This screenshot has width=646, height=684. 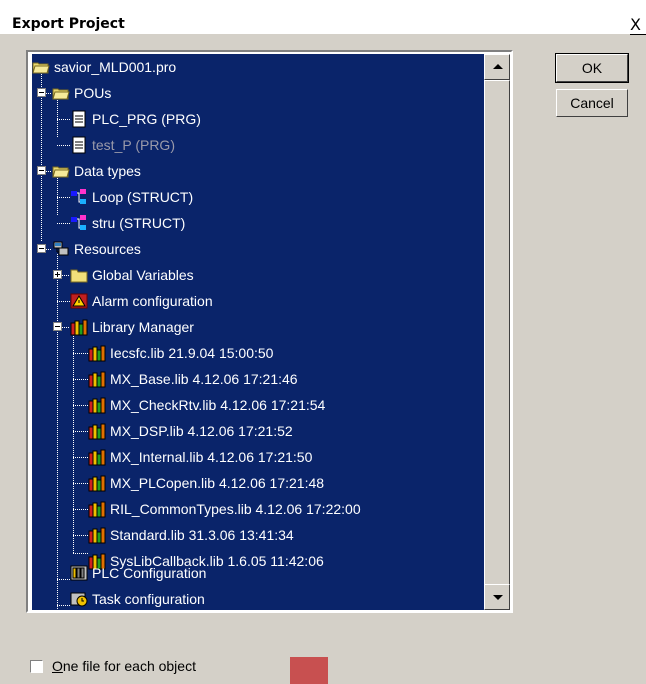 I want to click on tree-item-library: MX_Internal.lib 4.12.06 17:21:50, so click(x=258, y=457).